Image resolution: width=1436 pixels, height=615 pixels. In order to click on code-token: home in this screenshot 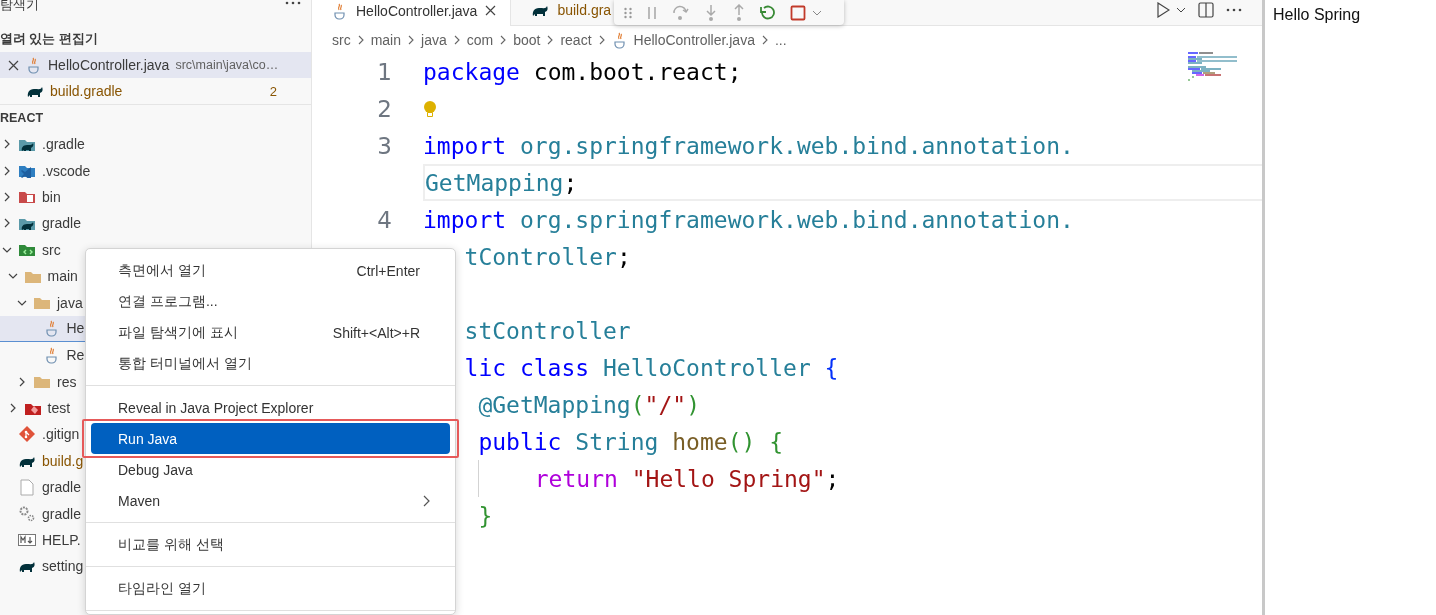, I will do `click(699, 441)`.